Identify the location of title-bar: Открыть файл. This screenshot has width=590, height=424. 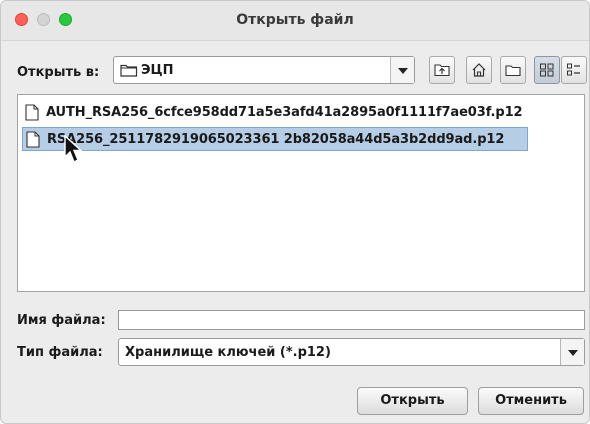
(295, 21).